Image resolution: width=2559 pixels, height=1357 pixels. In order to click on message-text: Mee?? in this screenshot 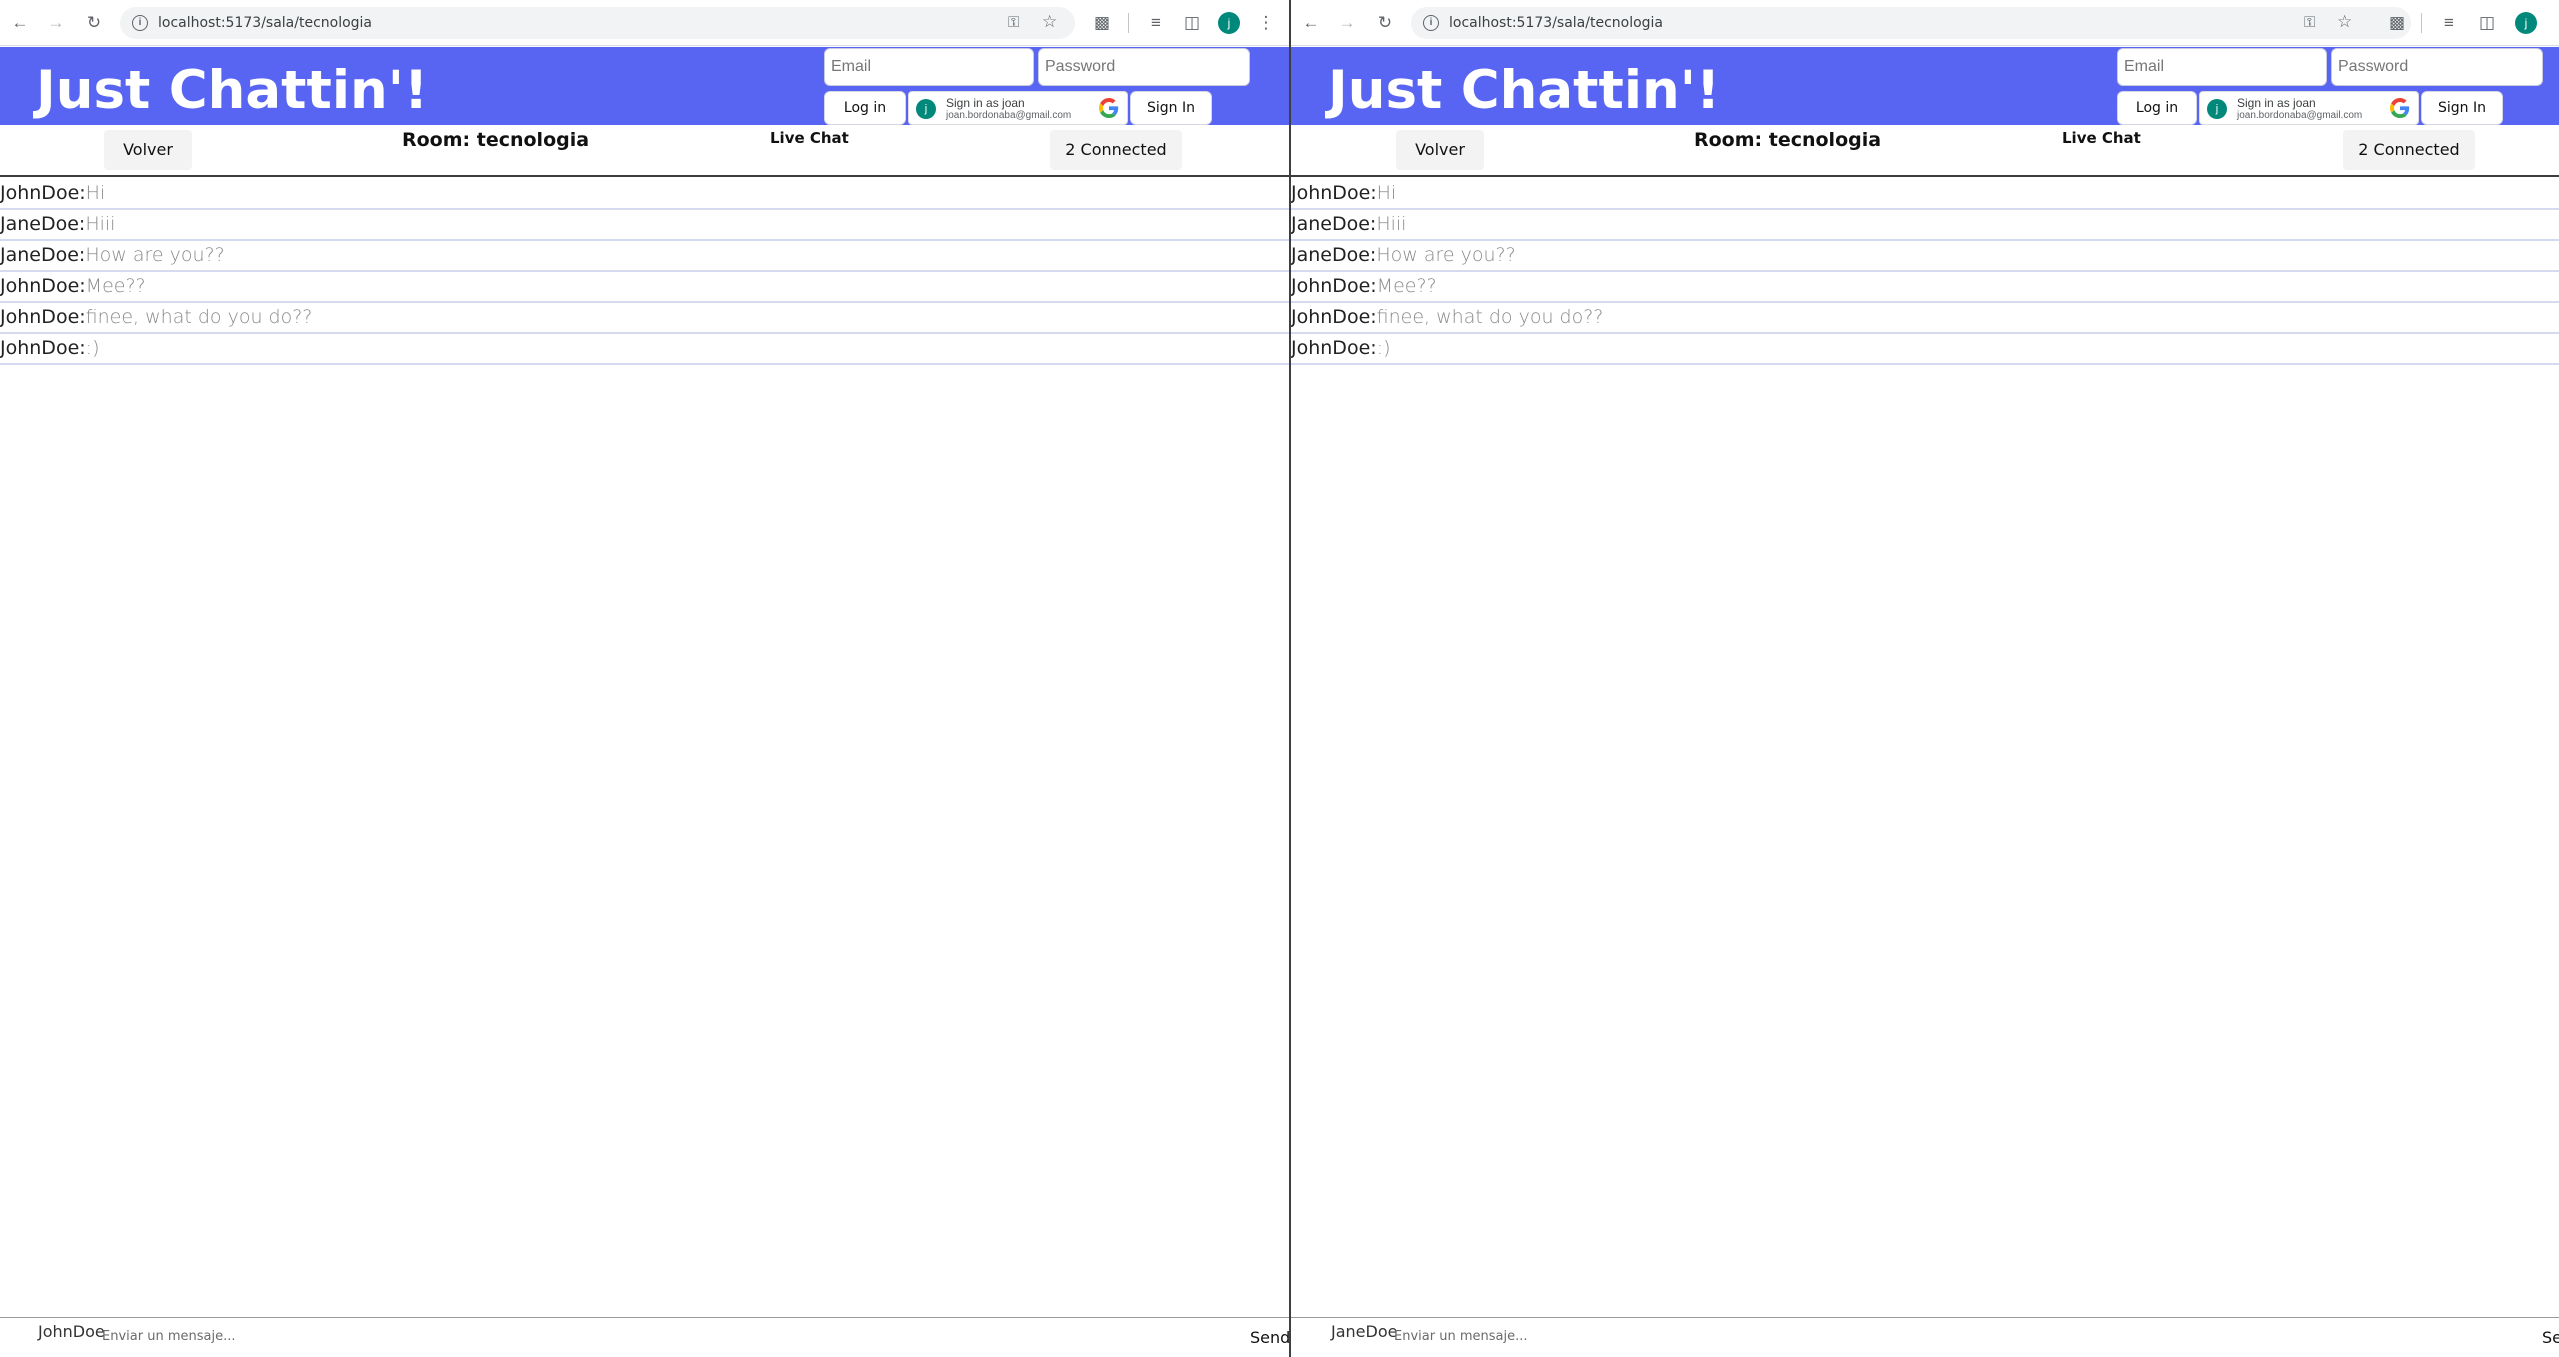, I will do `click(115, 286)`.